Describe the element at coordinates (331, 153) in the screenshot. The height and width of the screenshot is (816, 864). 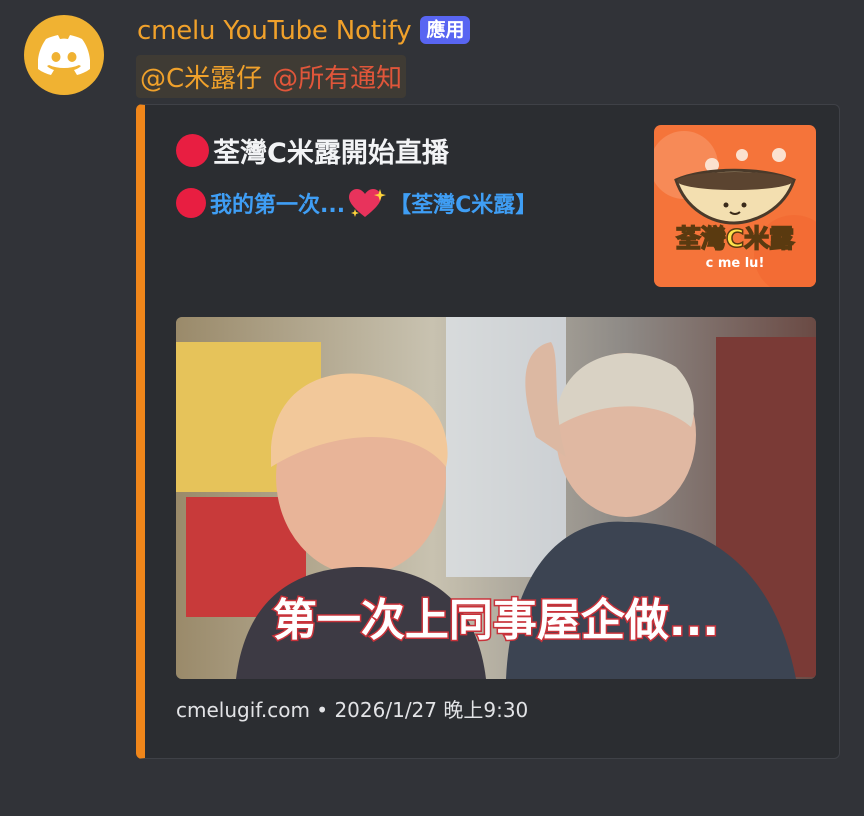
I see `embed-title-text: 荃灣C米露開始直播` at that location.